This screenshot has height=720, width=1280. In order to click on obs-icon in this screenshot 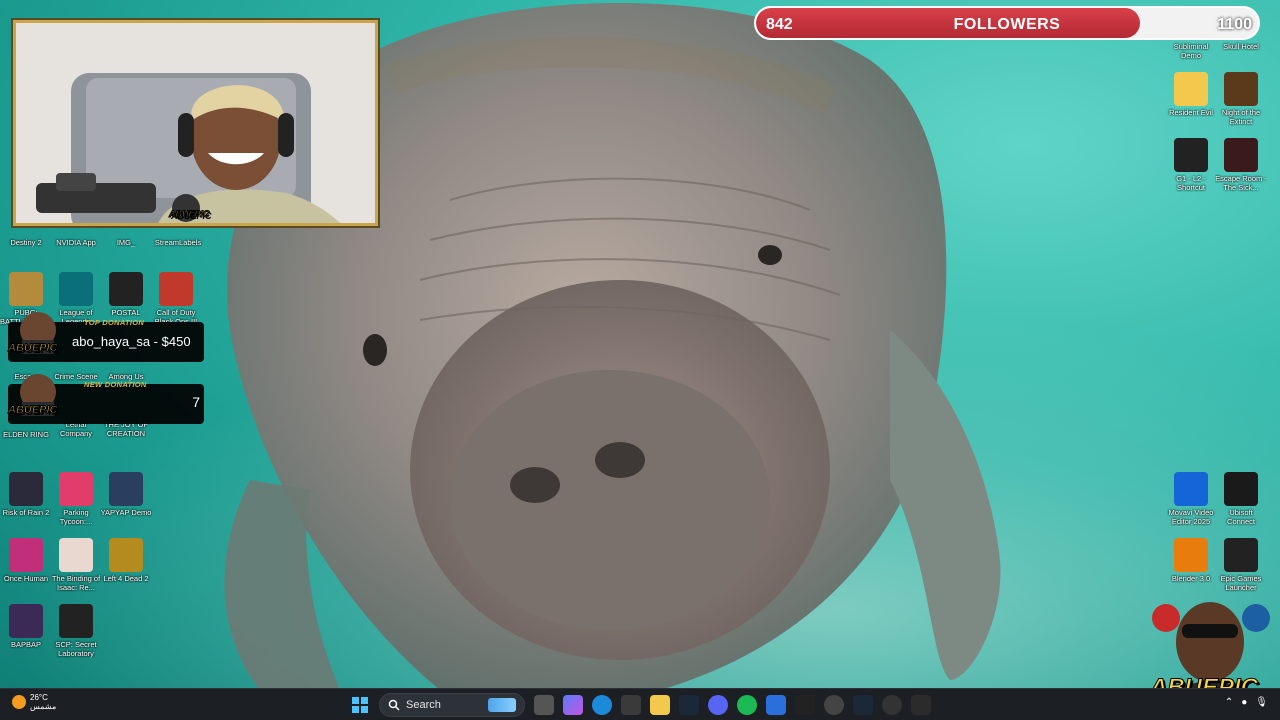, I will do `click(892, 705)`.